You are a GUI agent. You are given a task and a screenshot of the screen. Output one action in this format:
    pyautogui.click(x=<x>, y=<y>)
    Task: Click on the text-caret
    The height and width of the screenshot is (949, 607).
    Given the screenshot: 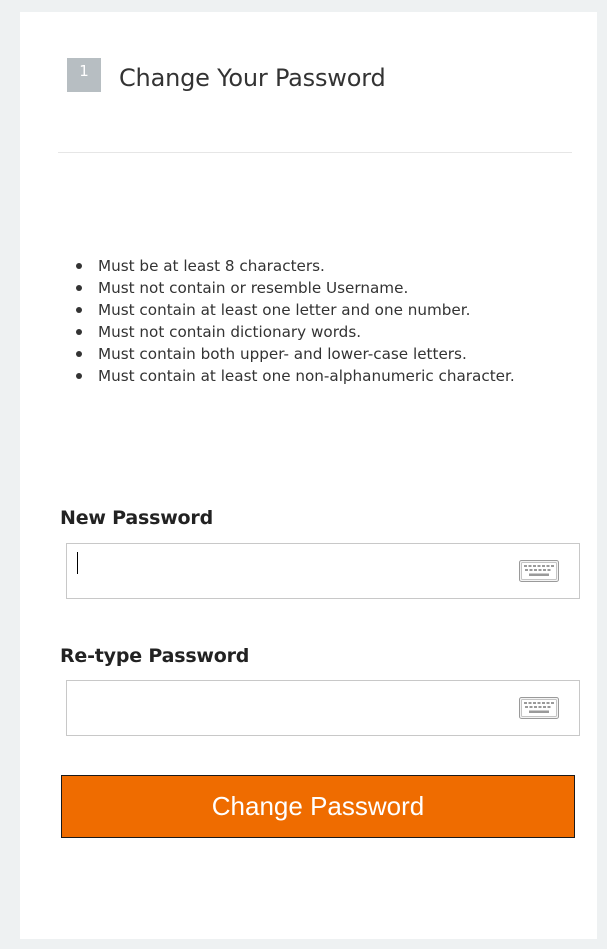 What is the action you would take?
    pyautogui.click(x=77, y=563)
    